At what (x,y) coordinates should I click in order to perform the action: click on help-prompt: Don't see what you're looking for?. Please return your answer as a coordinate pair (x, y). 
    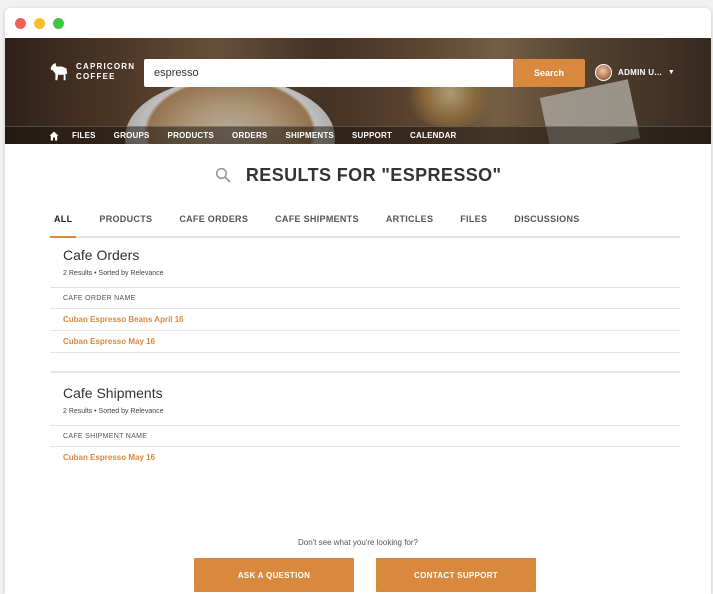
    Looking at the image, I should click on (357, 542).